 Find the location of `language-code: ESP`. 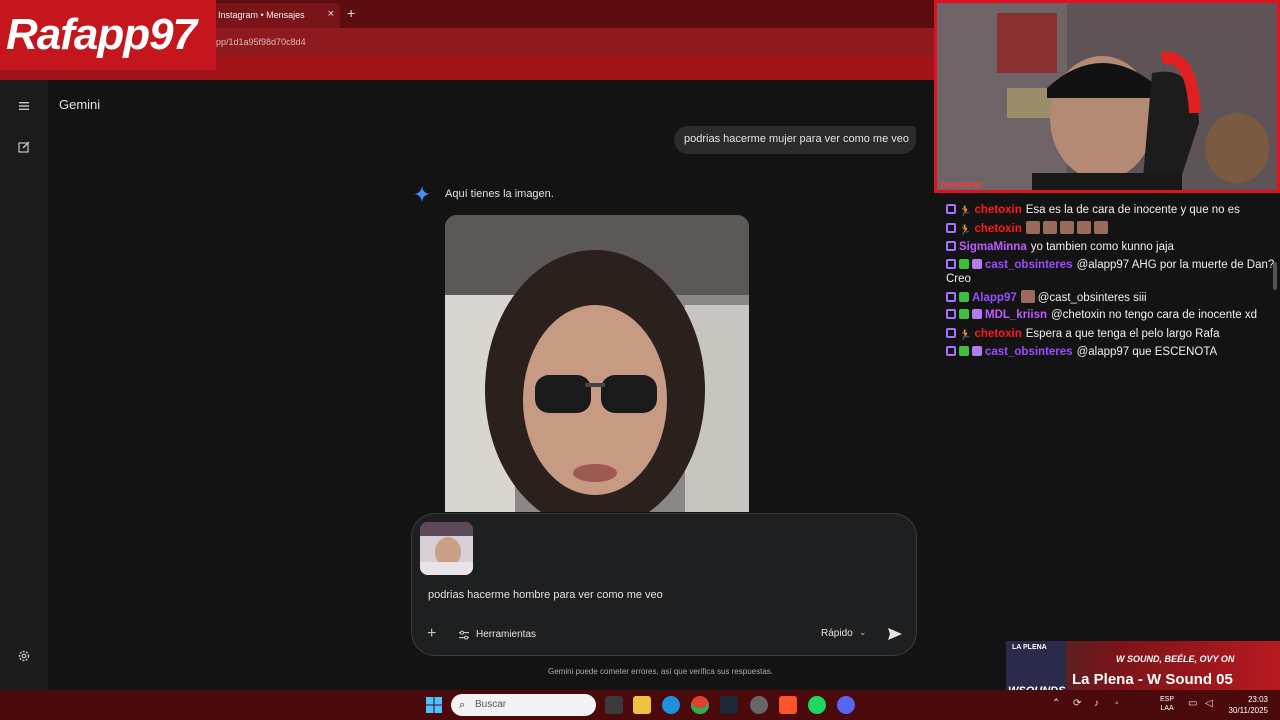

language-code: ESP is located at coordinates (1167, 699).